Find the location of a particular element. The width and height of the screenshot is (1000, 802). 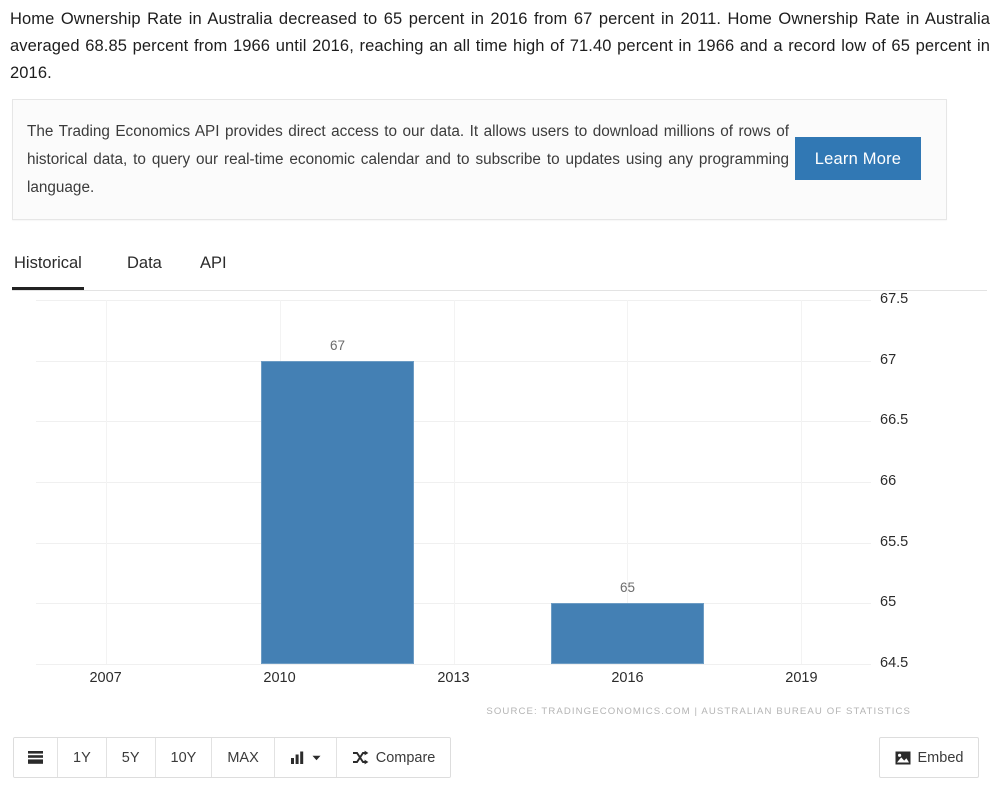

chart-y-tick-label: 65.5 is located at coordinates (894, 541).